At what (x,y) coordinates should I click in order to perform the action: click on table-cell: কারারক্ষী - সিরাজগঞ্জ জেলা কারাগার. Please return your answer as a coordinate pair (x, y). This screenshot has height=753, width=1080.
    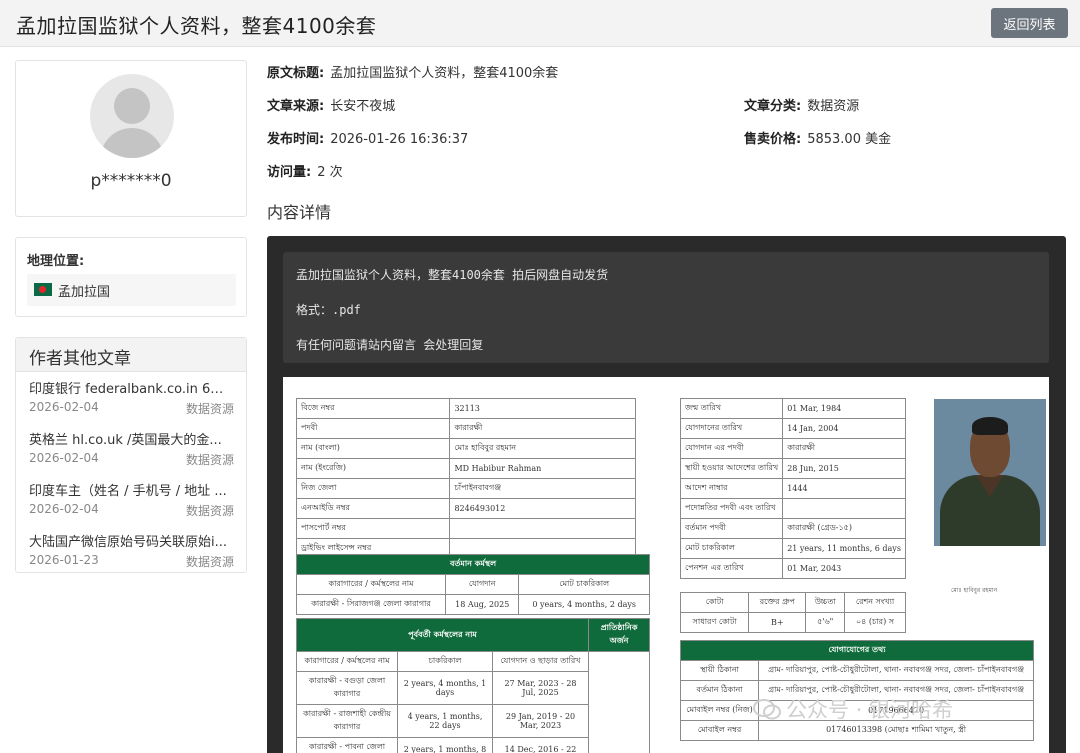
    Looking at the image, I should click on (371, 604).